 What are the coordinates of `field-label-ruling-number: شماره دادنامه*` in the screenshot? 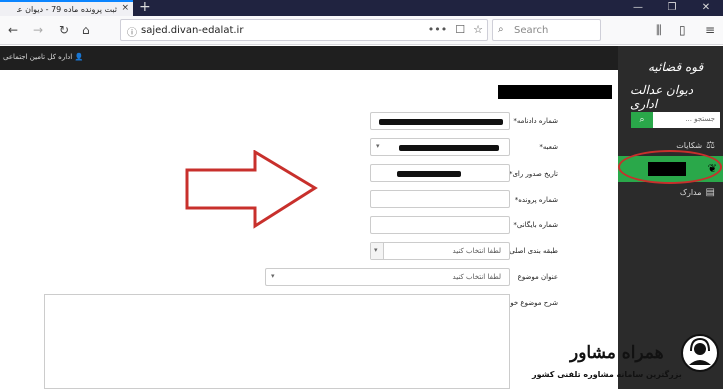 It's located at (535, 121).